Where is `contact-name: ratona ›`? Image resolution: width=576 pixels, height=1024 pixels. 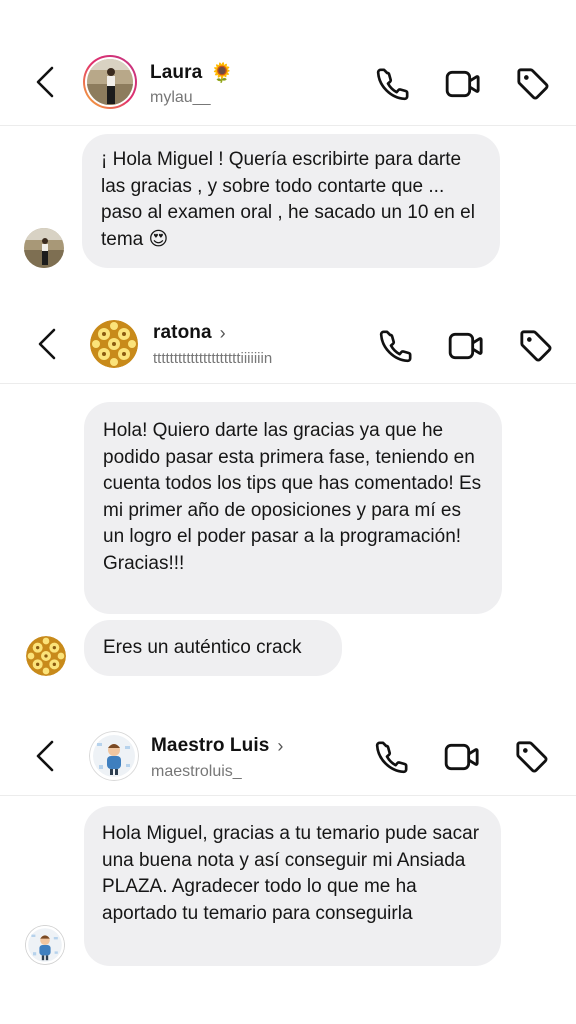 contact-name: ratona › is located at coordinates (189, 333).